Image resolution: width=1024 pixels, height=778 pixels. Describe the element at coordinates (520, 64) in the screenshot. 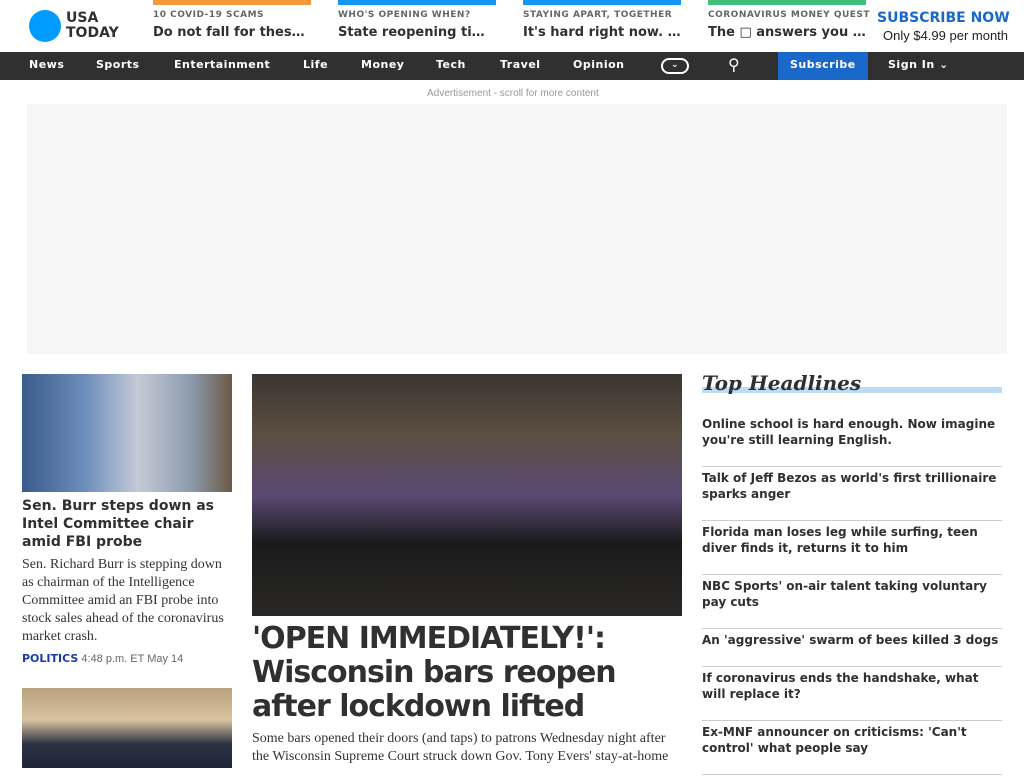

I see `nav-travel: Travel` at that location.